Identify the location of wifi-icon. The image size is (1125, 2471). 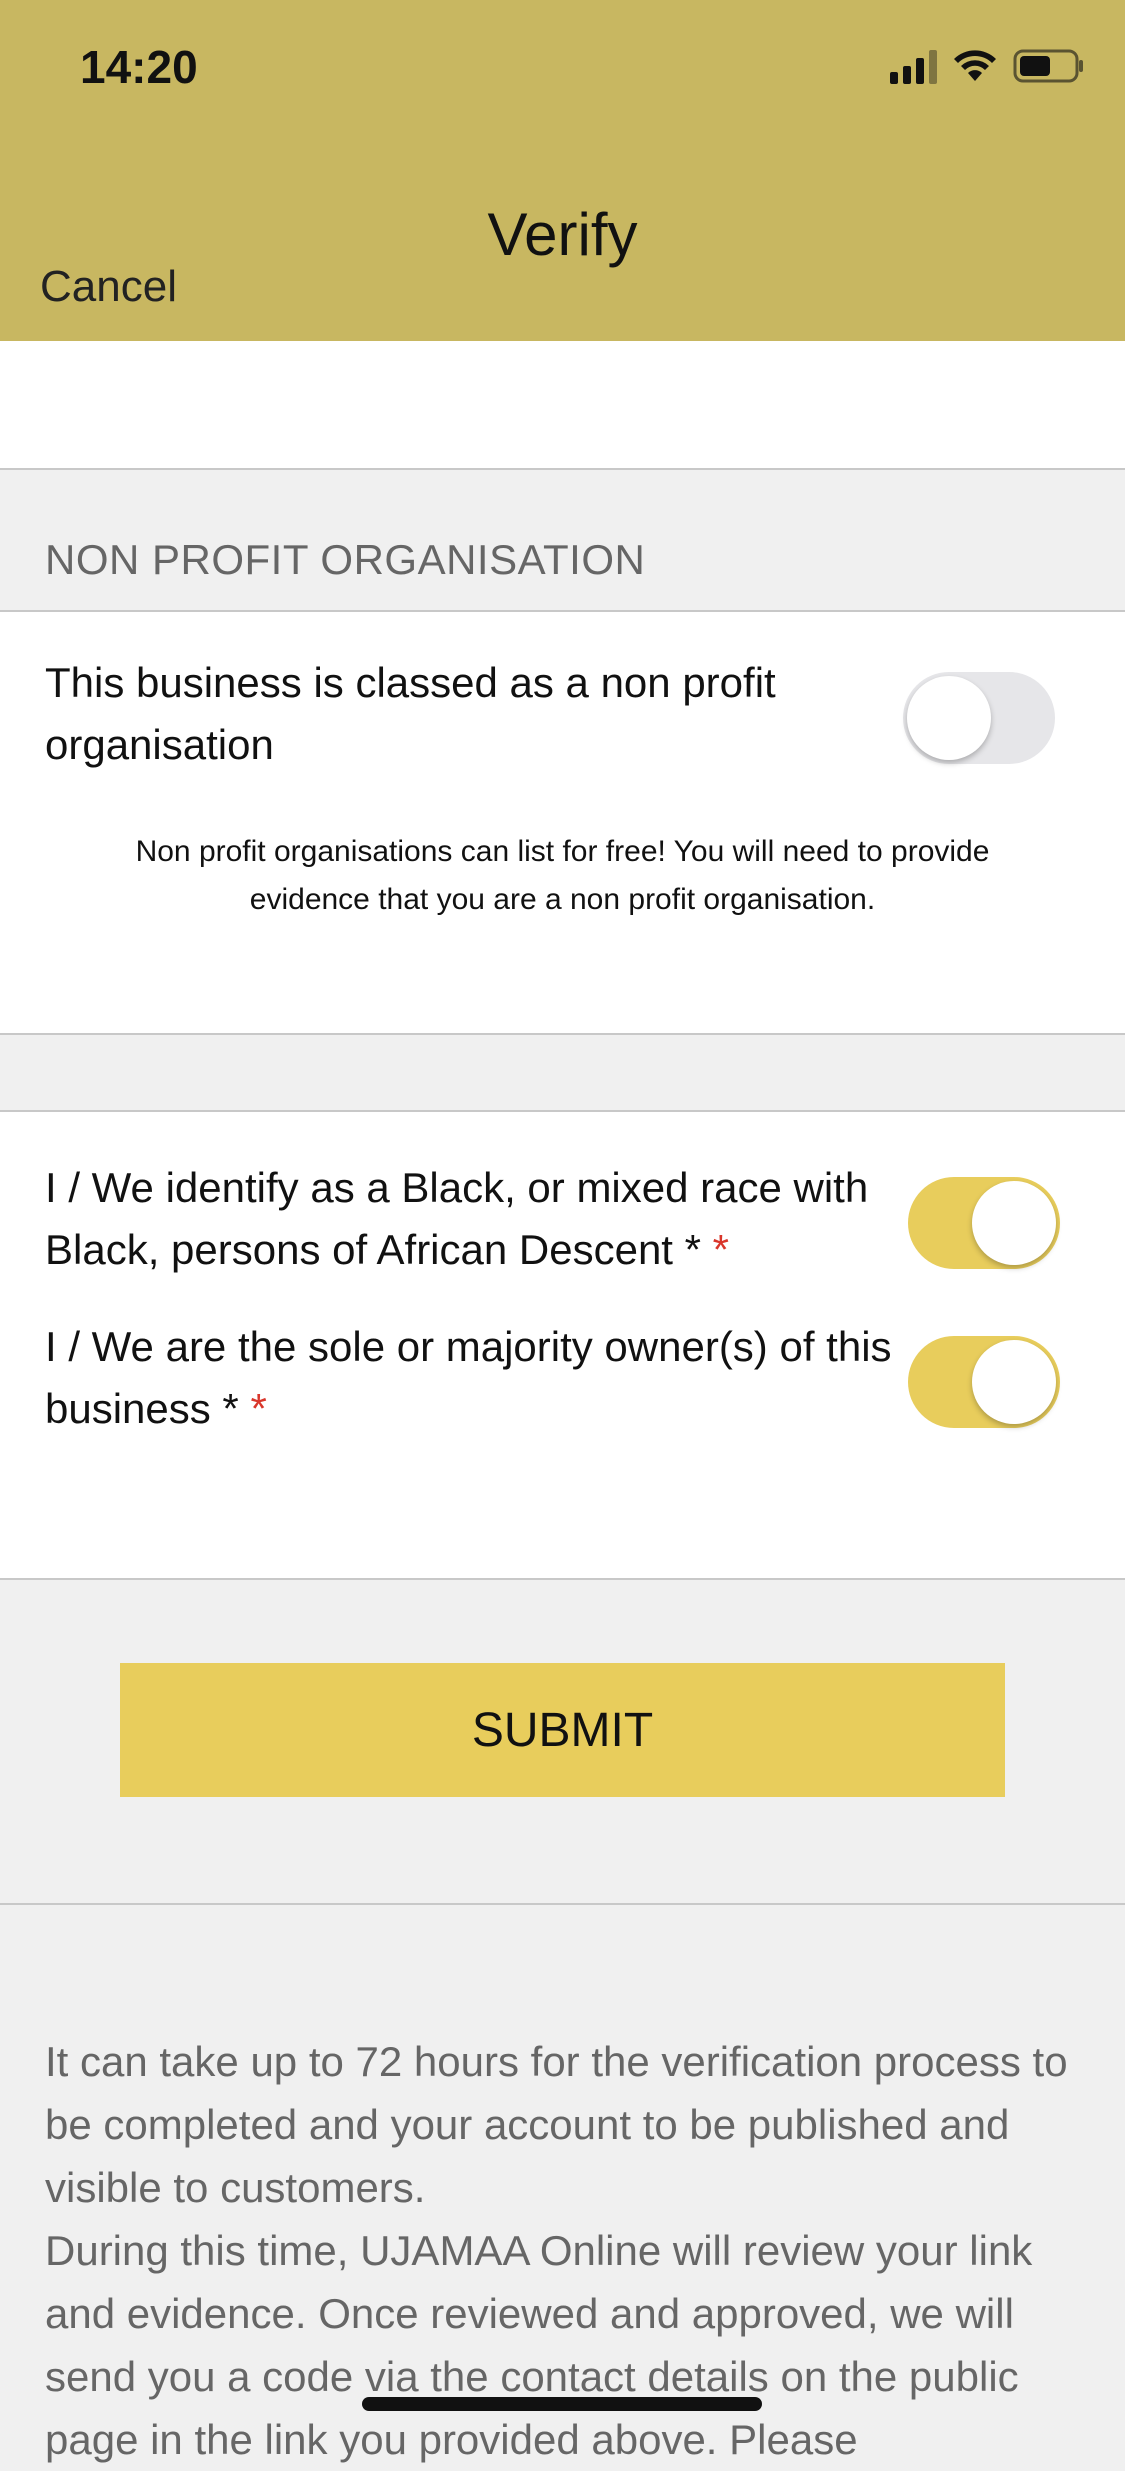
(975, 65).